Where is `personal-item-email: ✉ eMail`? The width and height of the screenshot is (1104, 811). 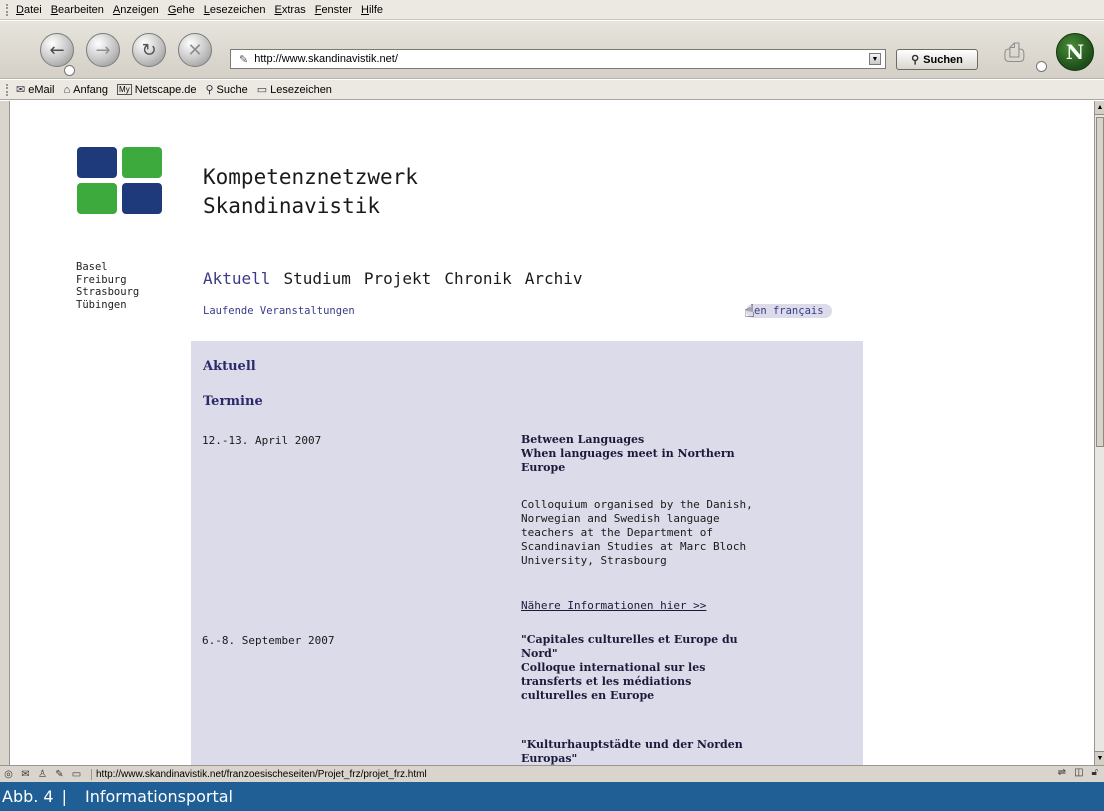
personal-item-email: ✉ eMail is located at coordinates (35, 90).